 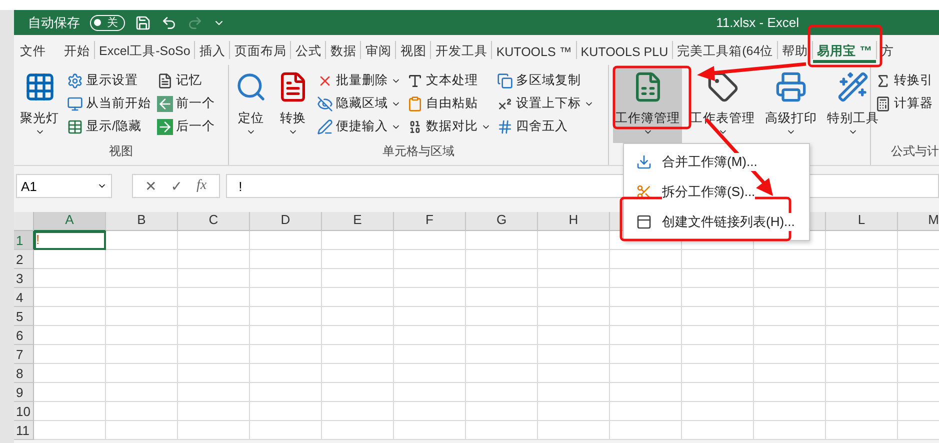 I want to click on autosave-toggle: 关, so click(x=107, y=22).